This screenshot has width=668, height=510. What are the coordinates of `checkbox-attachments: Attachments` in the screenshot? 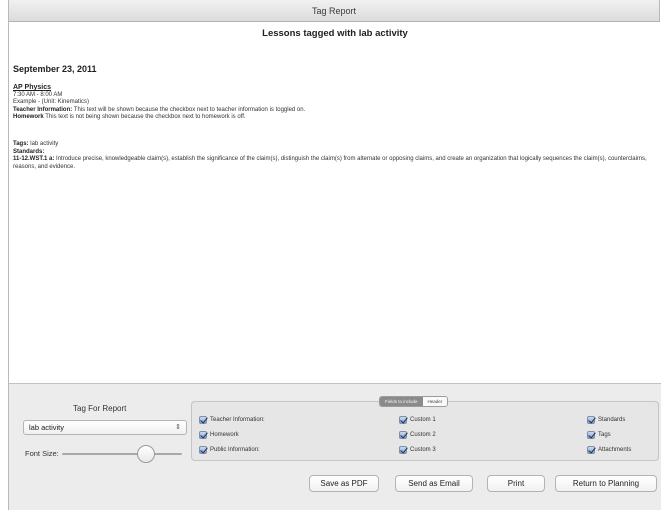 It's located at (609, 450).